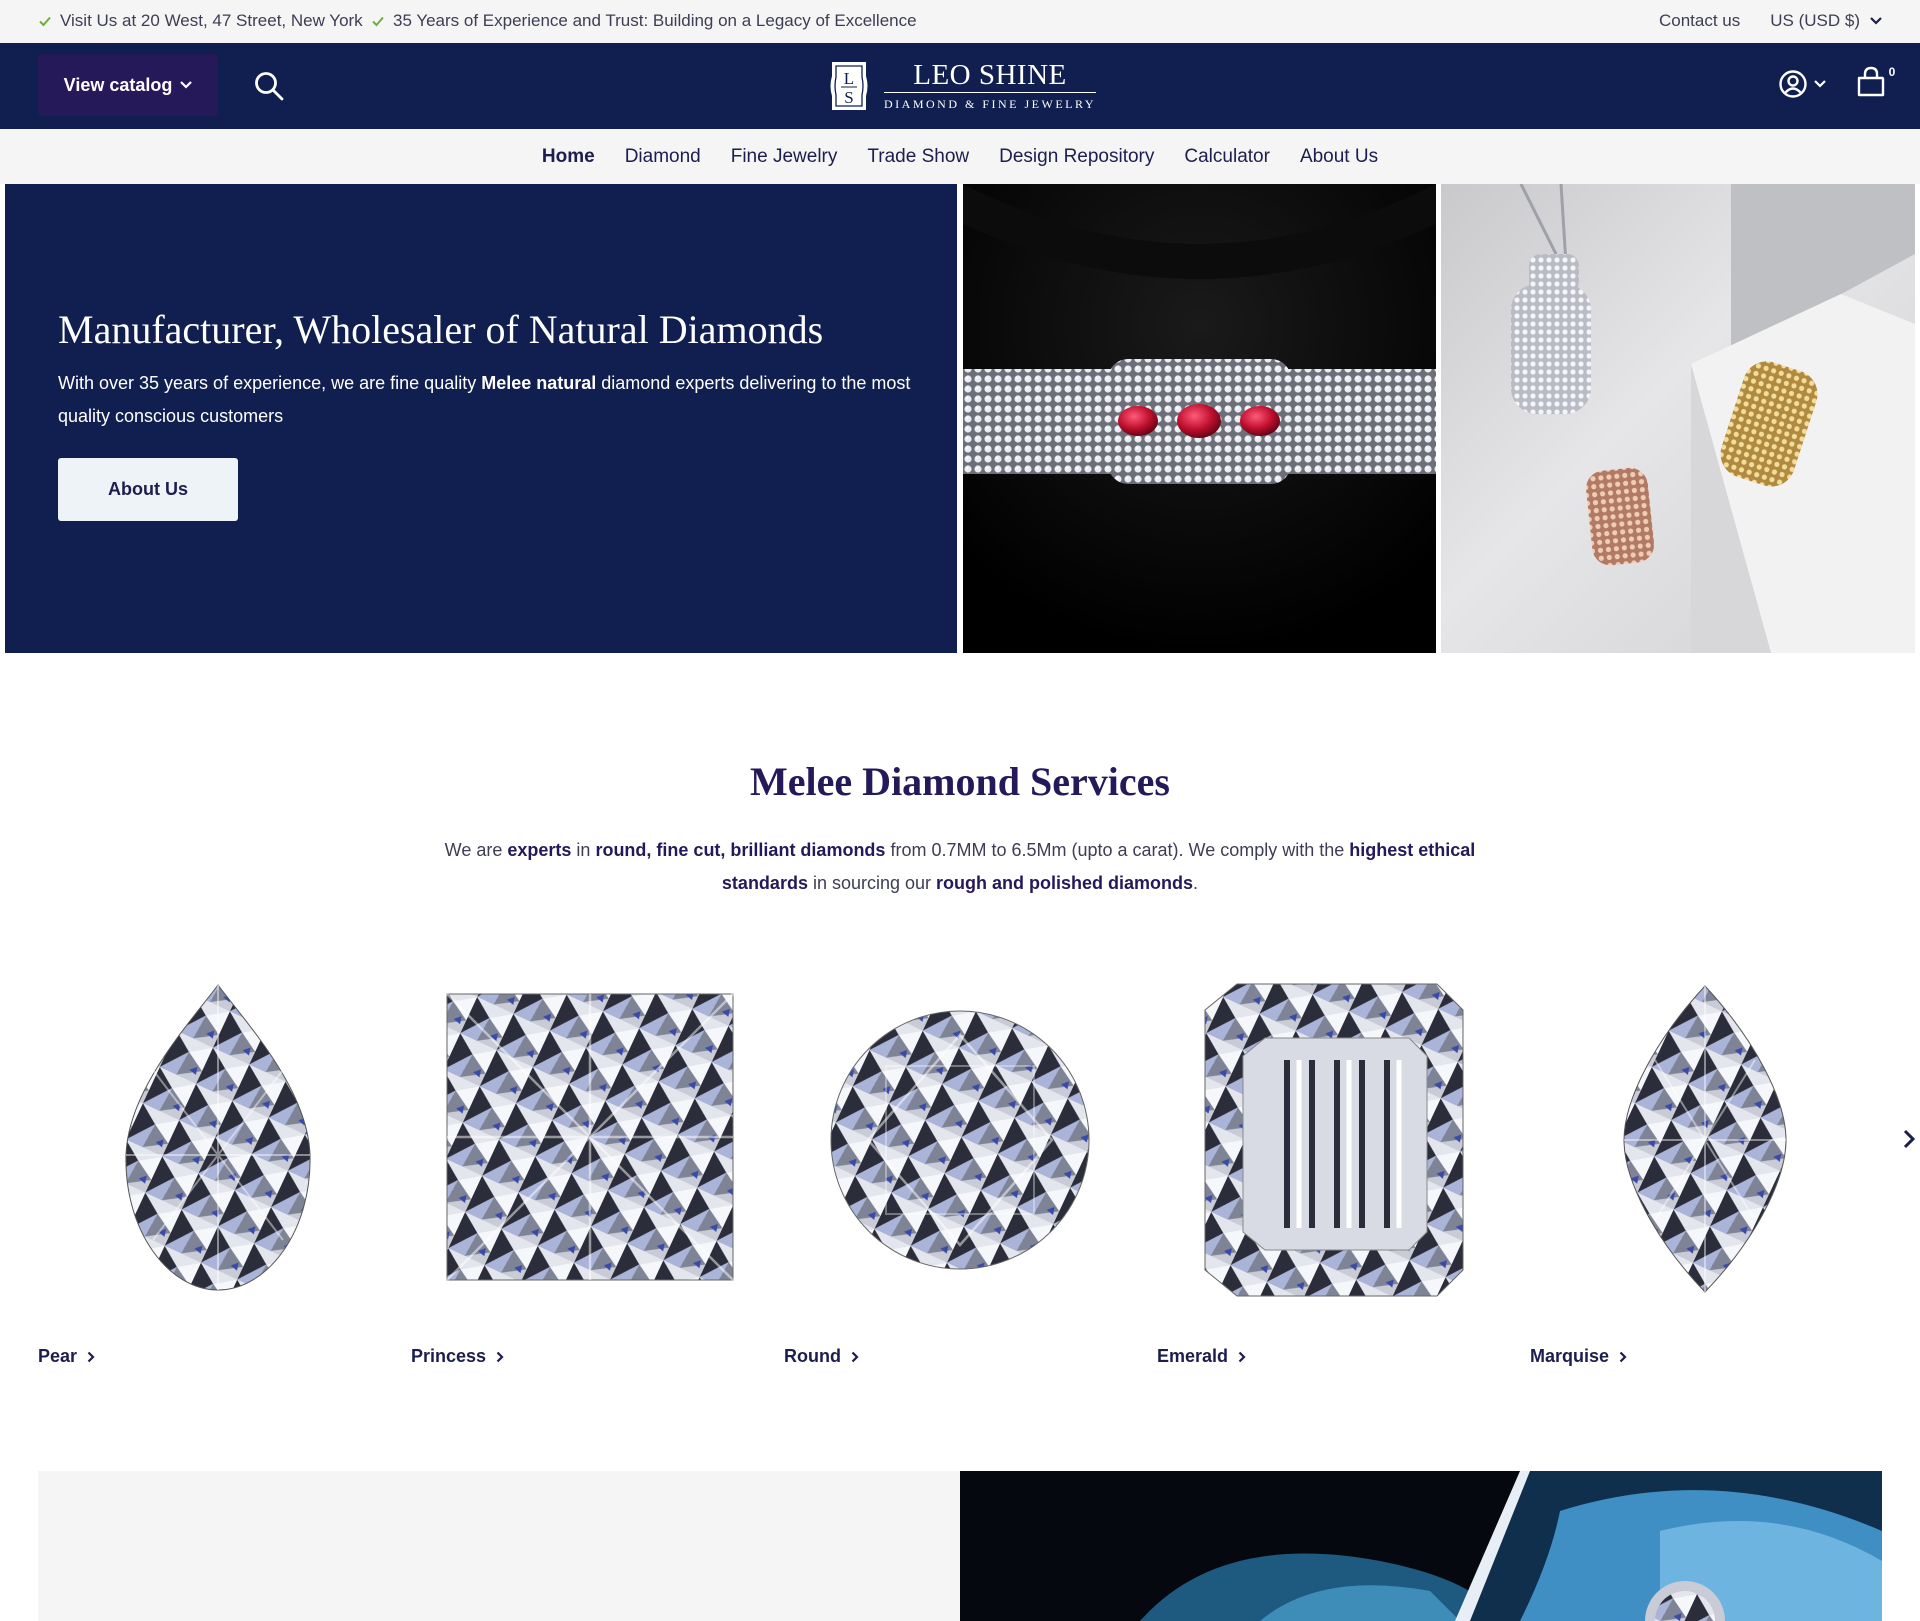 This screenshot has width=1920, height=1621. I want to click on shape-card-princess, so click(591, 1140).